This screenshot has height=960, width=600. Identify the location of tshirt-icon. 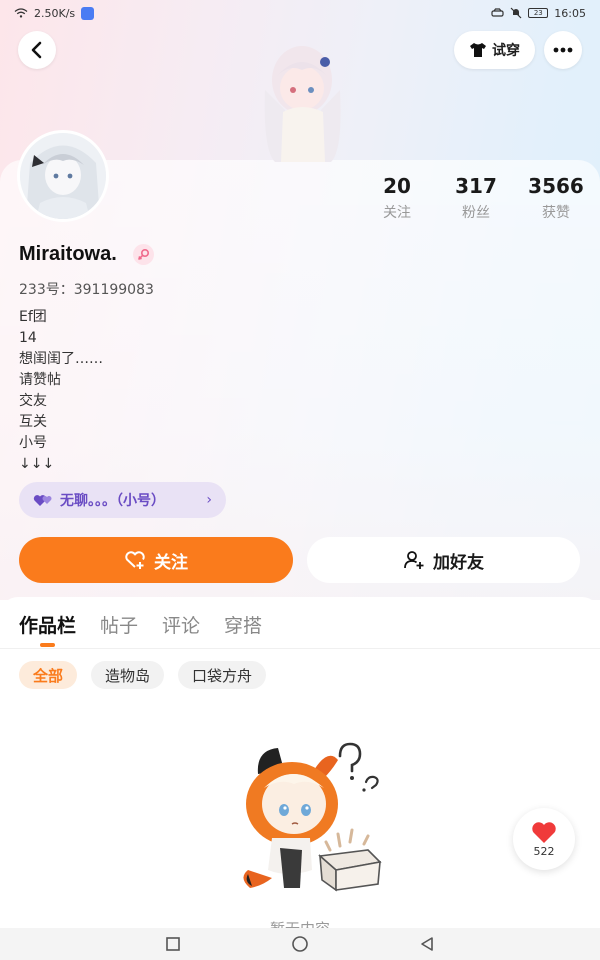
(478, 50).